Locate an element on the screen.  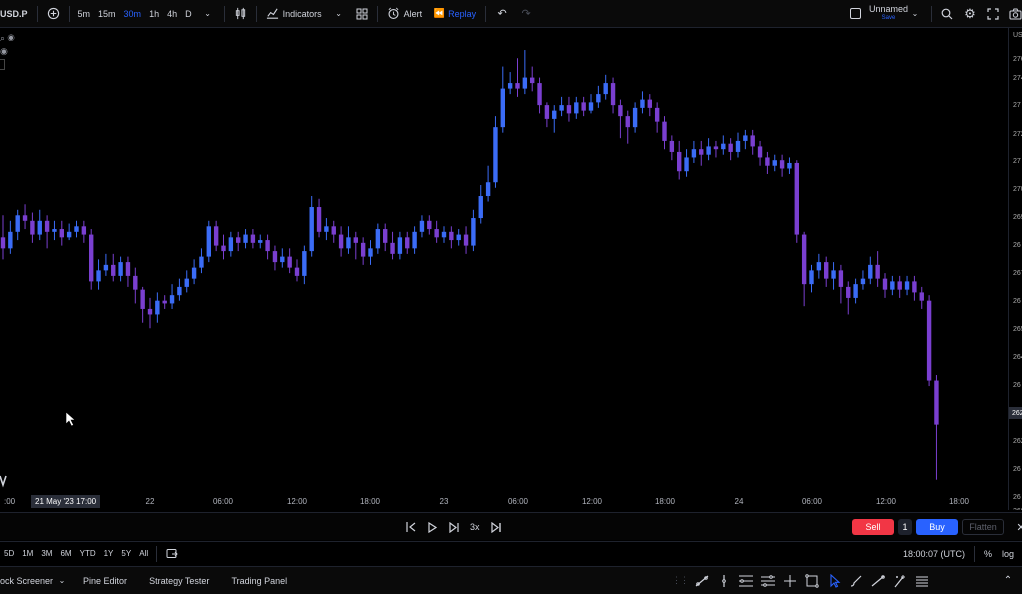
range-buttons: 5D 1M 3M 6M YTD 1Y 5Y All is located at coordinates (76, 553).